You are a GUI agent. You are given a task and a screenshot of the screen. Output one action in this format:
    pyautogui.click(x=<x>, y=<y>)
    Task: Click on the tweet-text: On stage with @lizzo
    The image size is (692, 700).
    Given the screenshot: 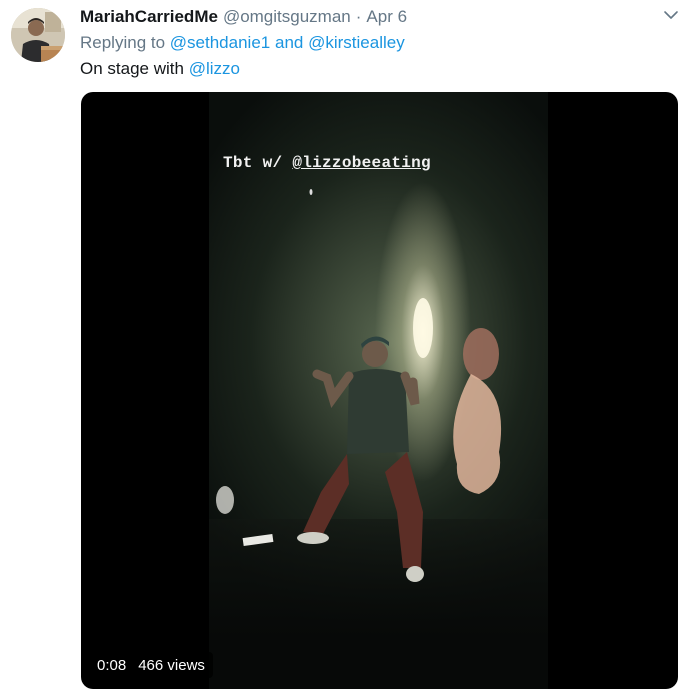 What is the action you would take?
    pyautogui.click(x=160, y=69)
    